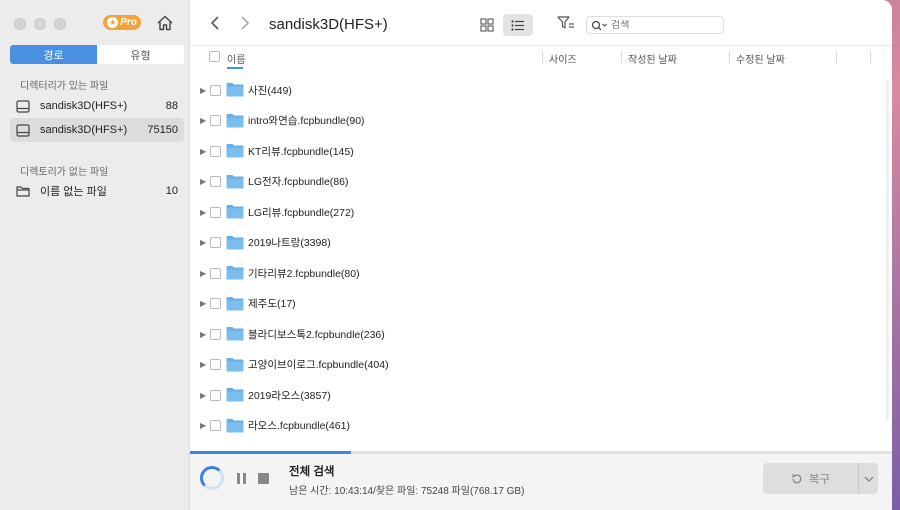 This screenshot has width=900, height=510. Describe the element at coordinates (214, 56) in the screenshot. I see `select-all-checkbox` at that location.